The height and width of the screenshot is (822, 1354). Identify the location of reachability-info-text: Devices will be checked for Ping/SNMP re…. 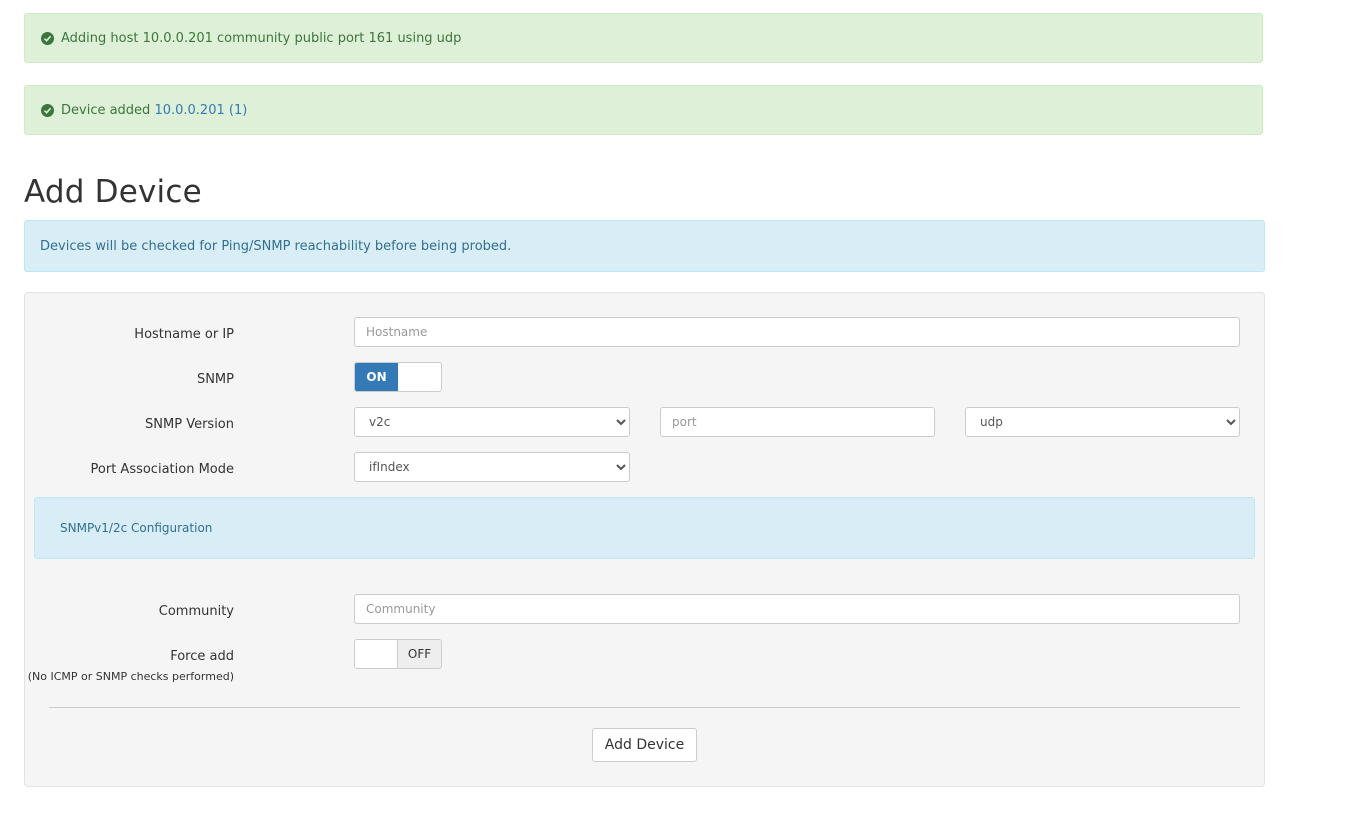
(276, 246).